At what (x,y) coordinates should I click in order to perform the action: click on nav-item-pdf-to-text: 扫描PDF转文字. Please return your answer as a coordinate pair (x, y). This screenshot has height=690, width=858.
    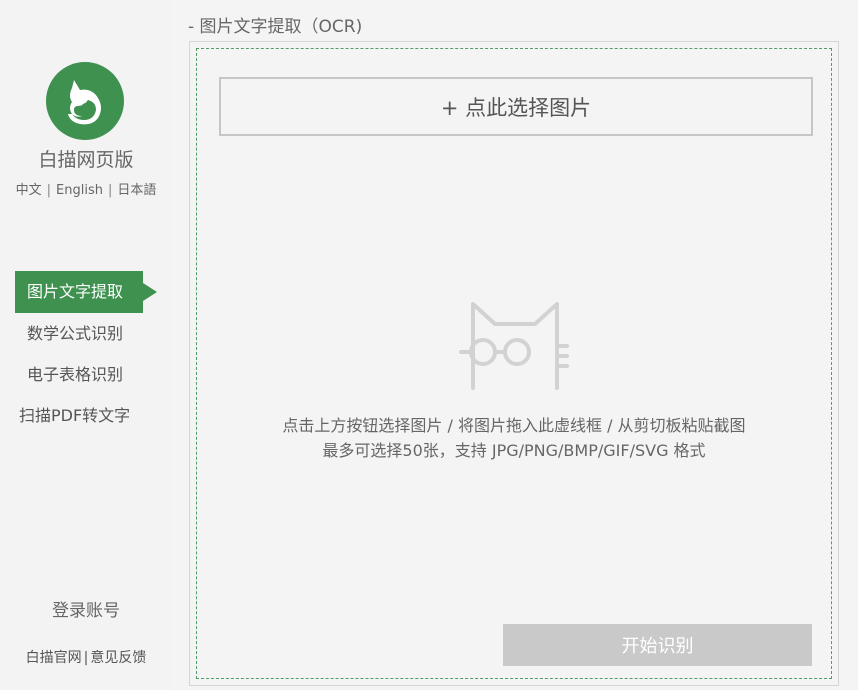
    Looking at the image, I should click on (86, 415).